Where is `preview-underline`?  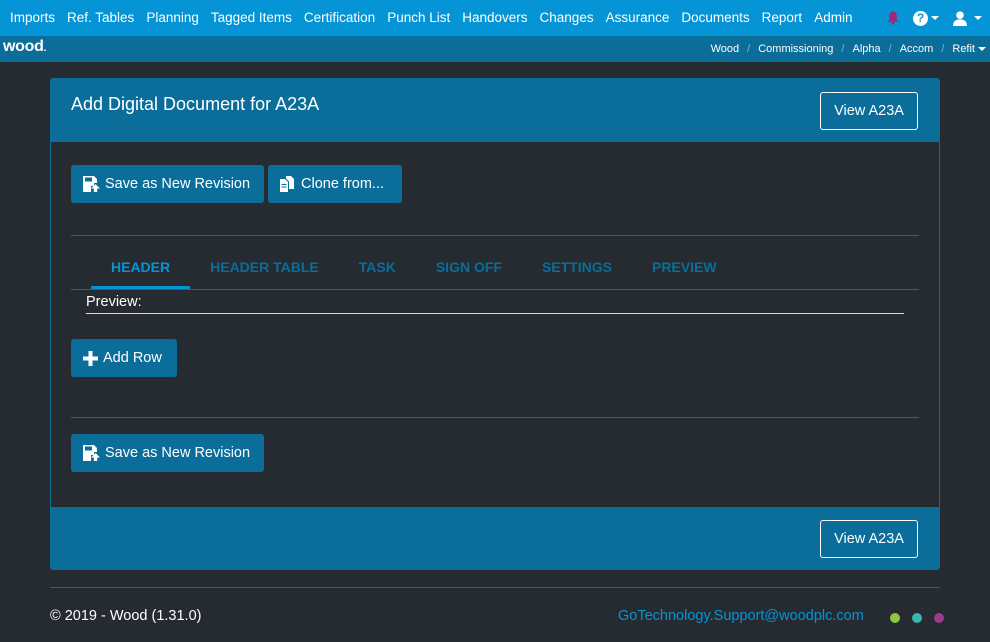 preview-underline is located at coordinates (495, 313).